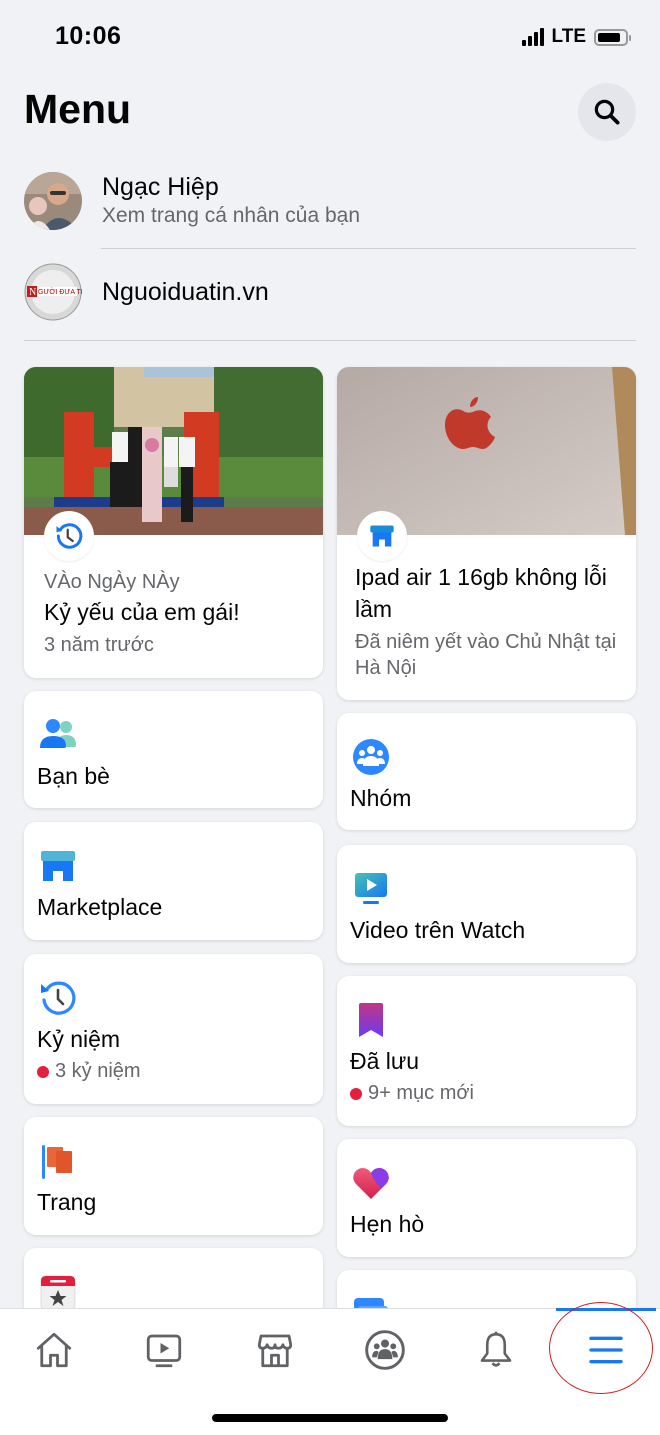 The height and width of the screenshot is (1435, 660). I want to click on shortcut-label: Hẹn hò, so click(387, 1224).